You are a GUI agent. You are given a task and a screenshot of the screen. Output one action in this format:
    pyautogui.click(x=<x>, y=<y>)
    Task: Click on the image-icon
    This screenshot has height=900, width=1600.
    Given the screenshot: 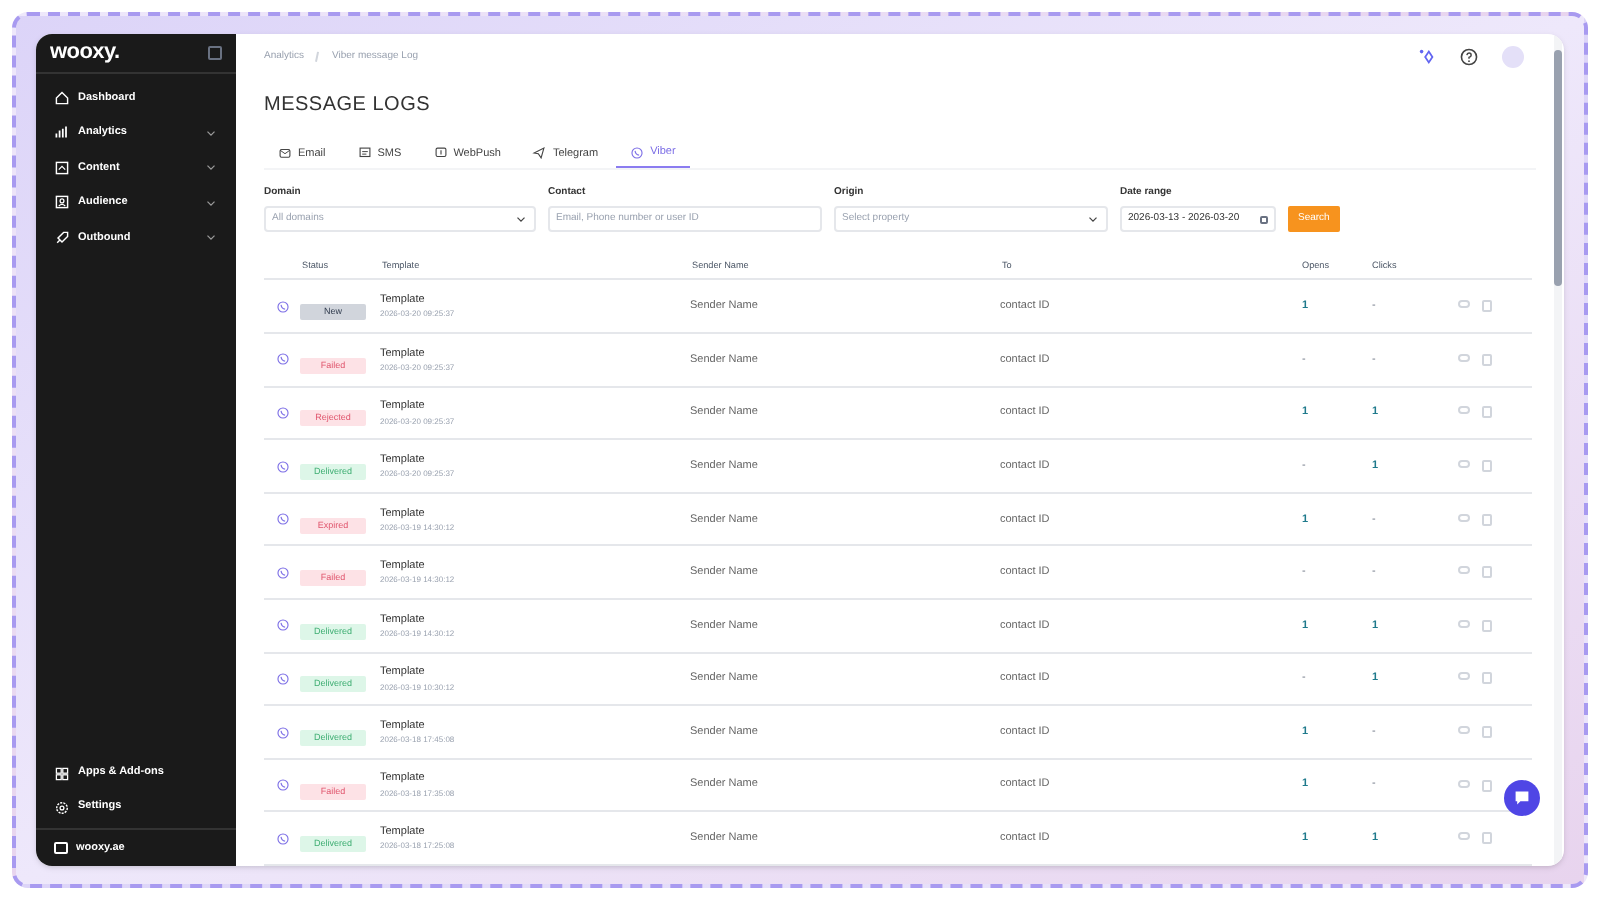 What is the action you would take?
    pyautogui.click(x=62, y=167)
    